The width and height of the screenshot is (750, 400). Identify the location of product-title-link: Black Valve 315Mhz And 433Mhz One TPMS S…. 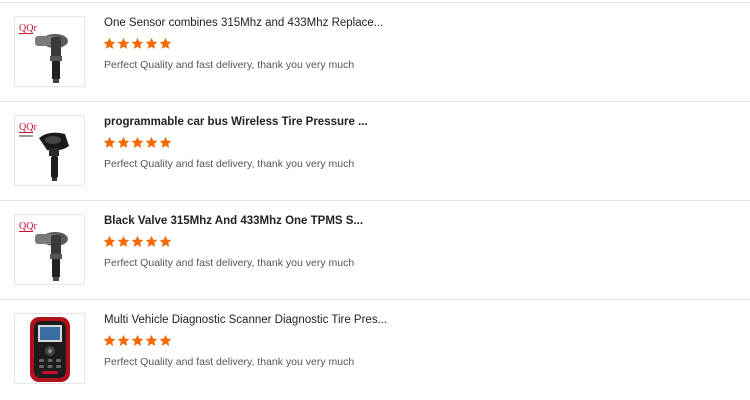
(233, 221).